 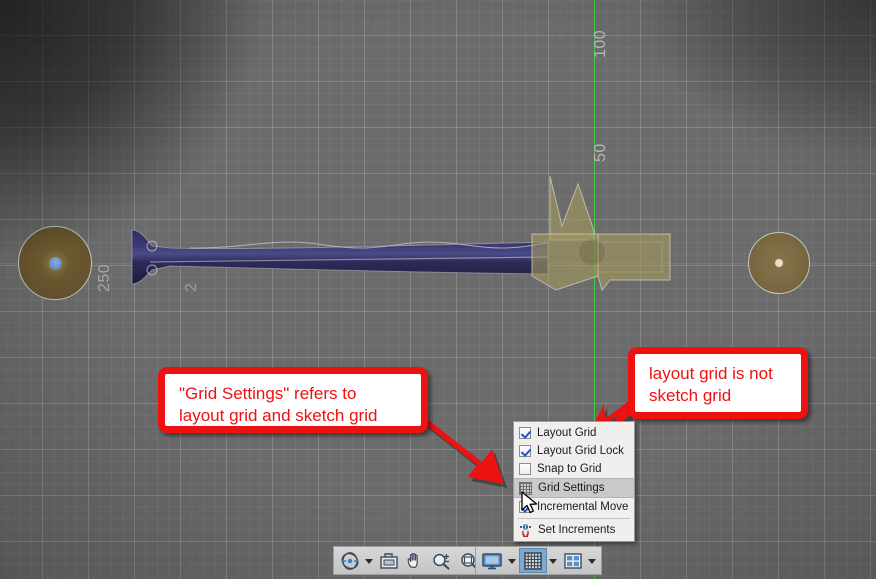 I want to click on disc-hub-left, so click(x=55, y=263).